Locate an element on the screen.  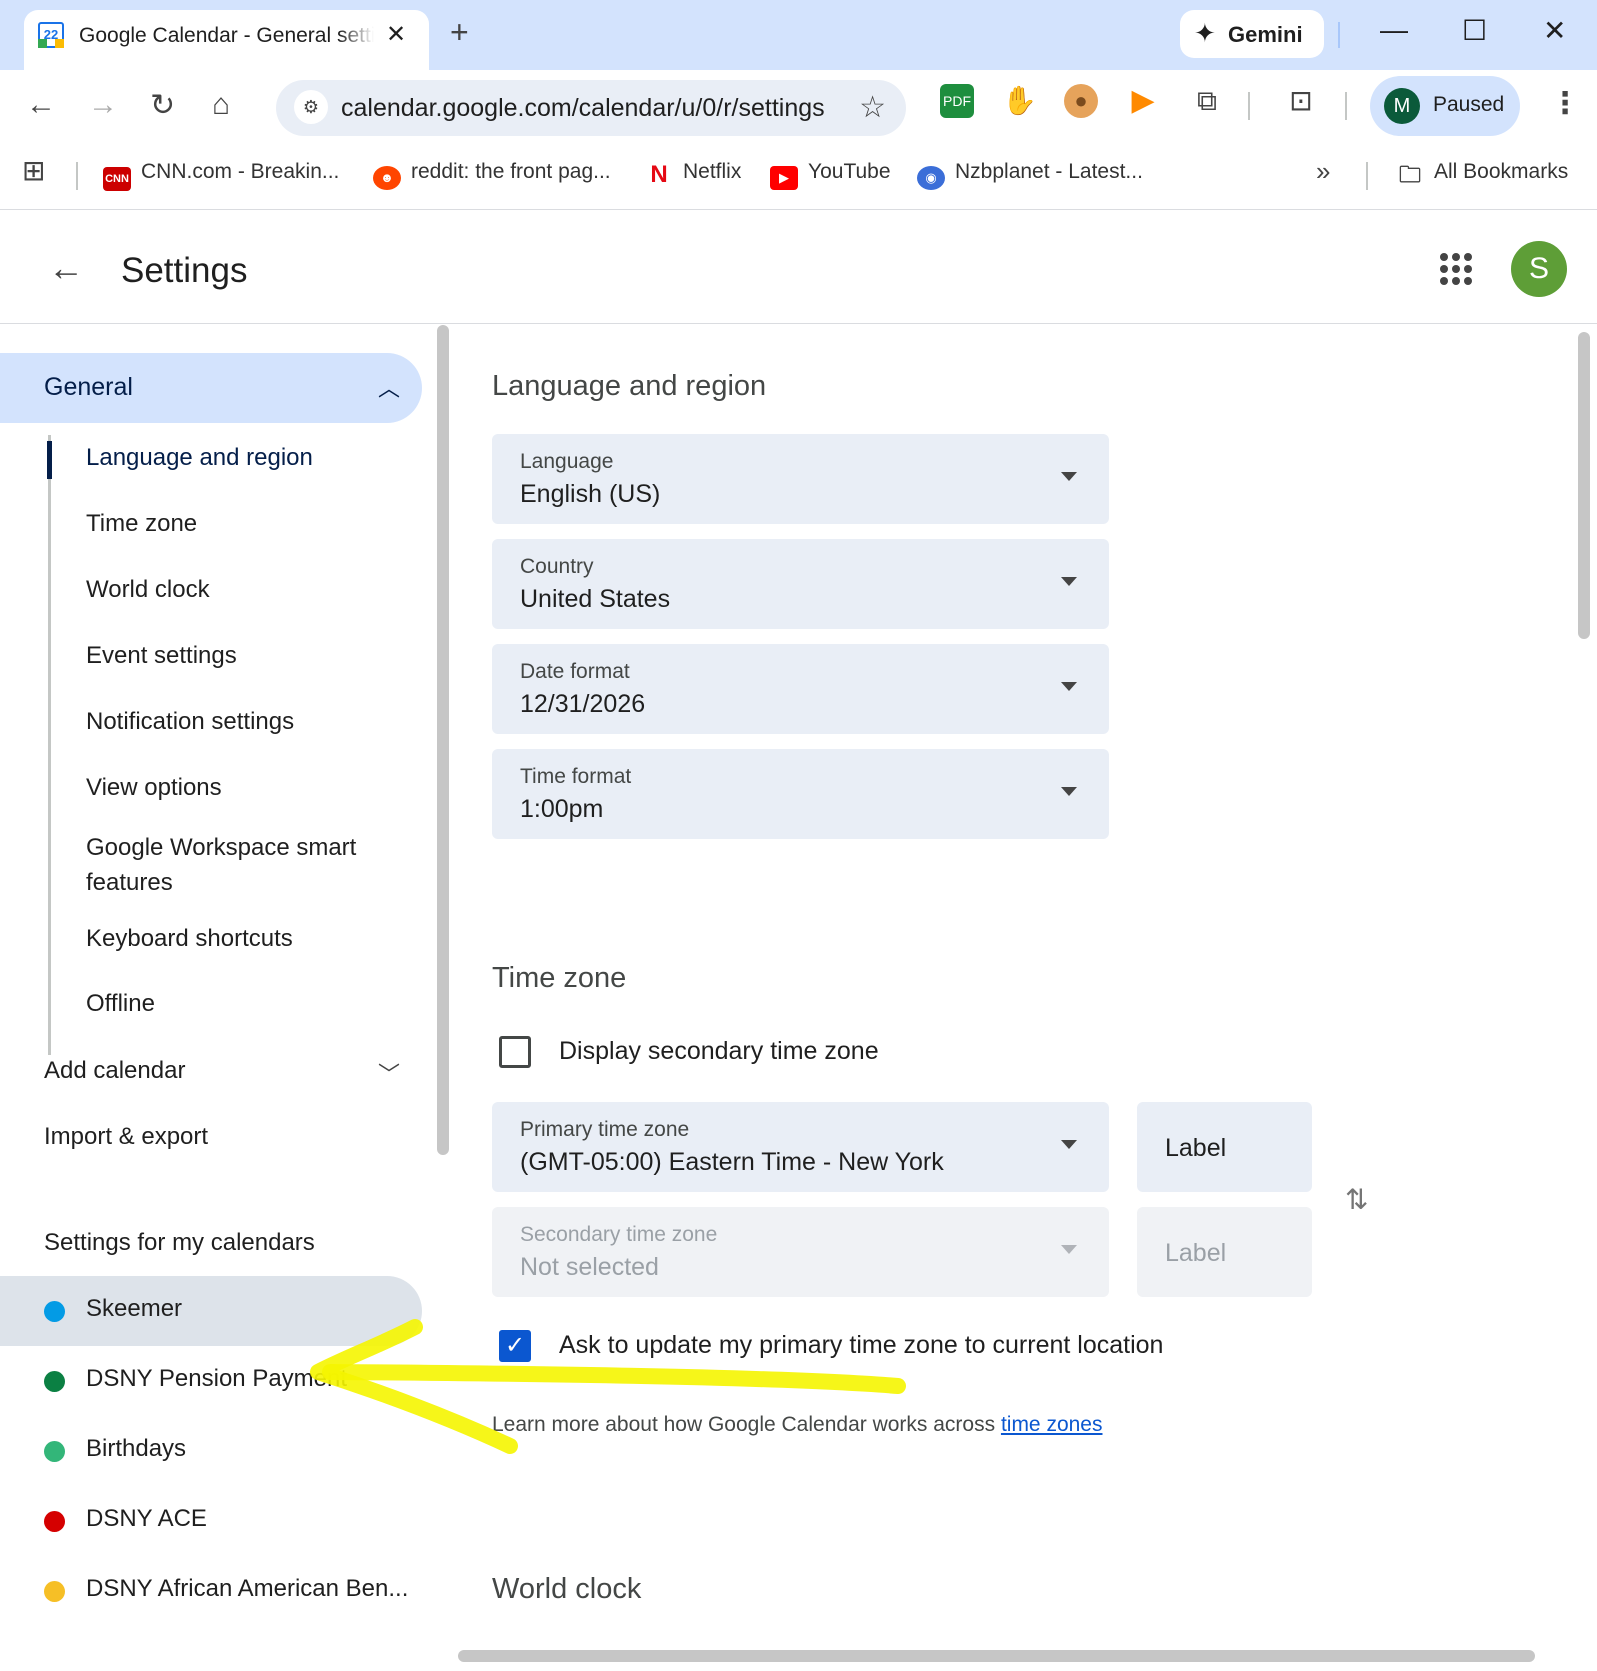
youtube-icon: ▶ is located at coordinates (784, 178).